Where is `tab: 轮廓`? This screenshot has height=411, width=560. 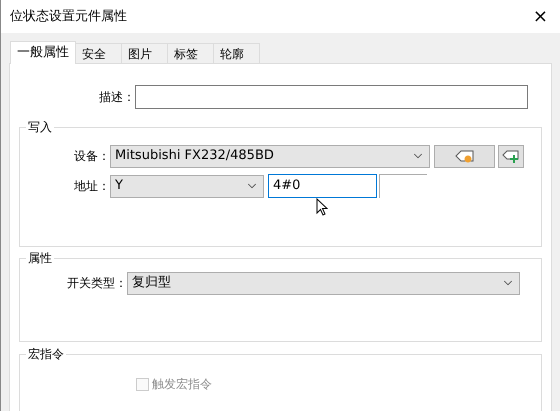 tab: 轮廓 is located at coordinates (237, 53).